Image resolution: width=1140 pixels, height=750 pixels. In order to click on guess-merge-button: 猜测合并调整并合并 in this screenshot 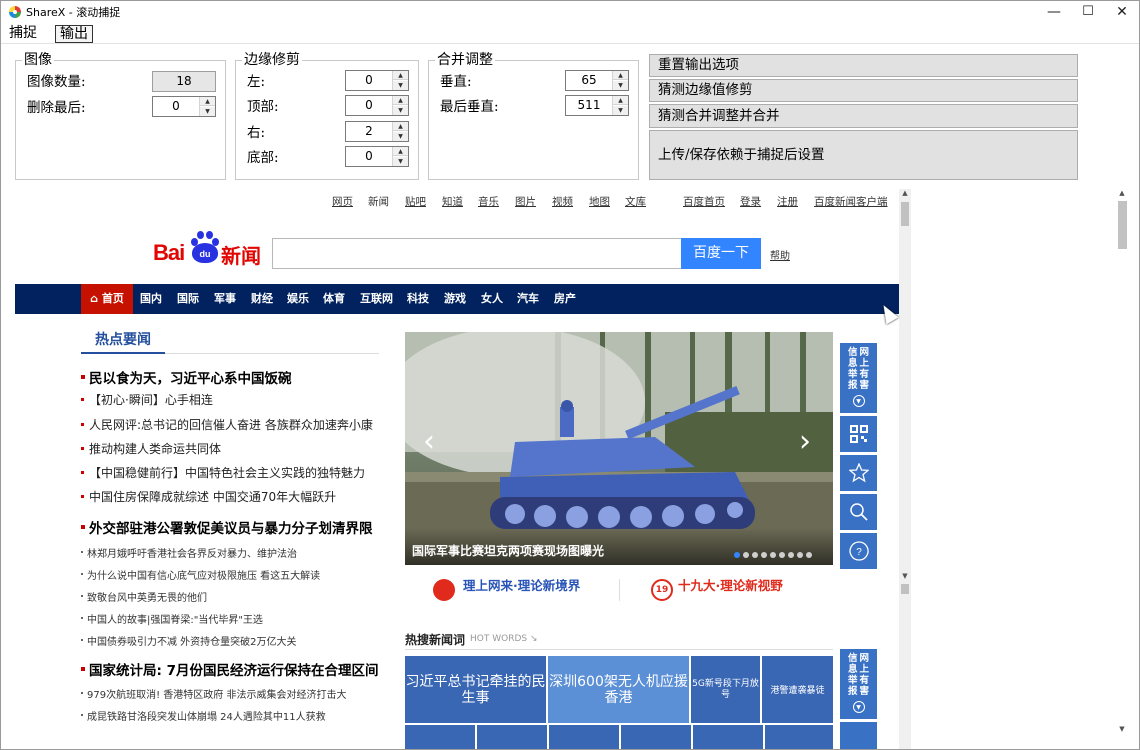, I will do `click(863, 116)`.